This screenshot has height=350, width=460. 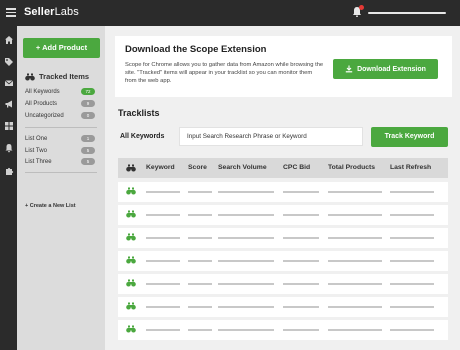 I want to click on user-menu-placeholder, so click(x=407, y=13).